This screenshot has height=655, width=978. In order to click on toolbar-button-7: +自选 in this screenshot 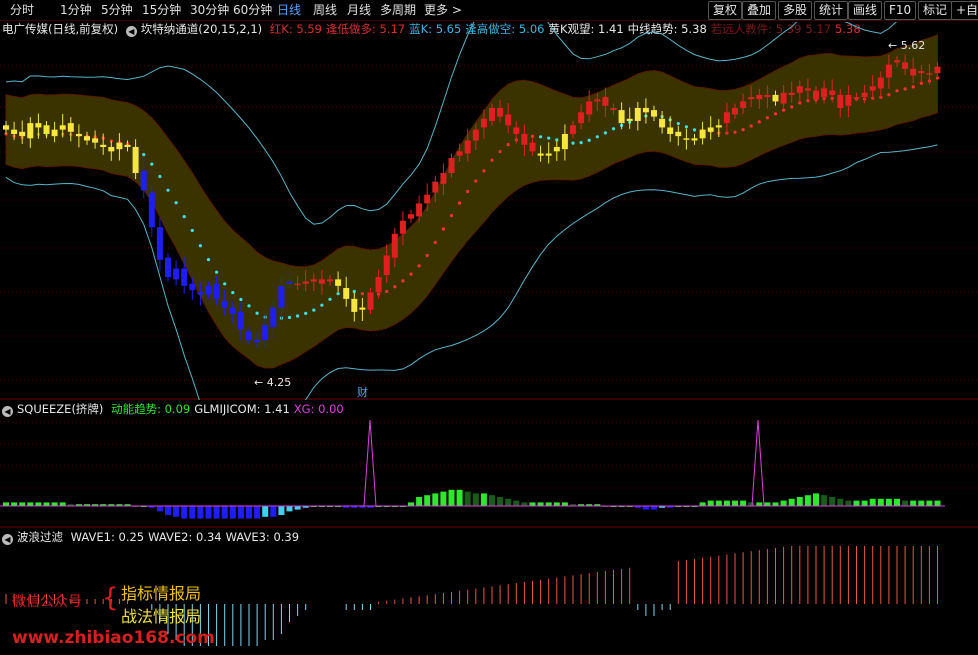, I will do `click(964, 10)`.